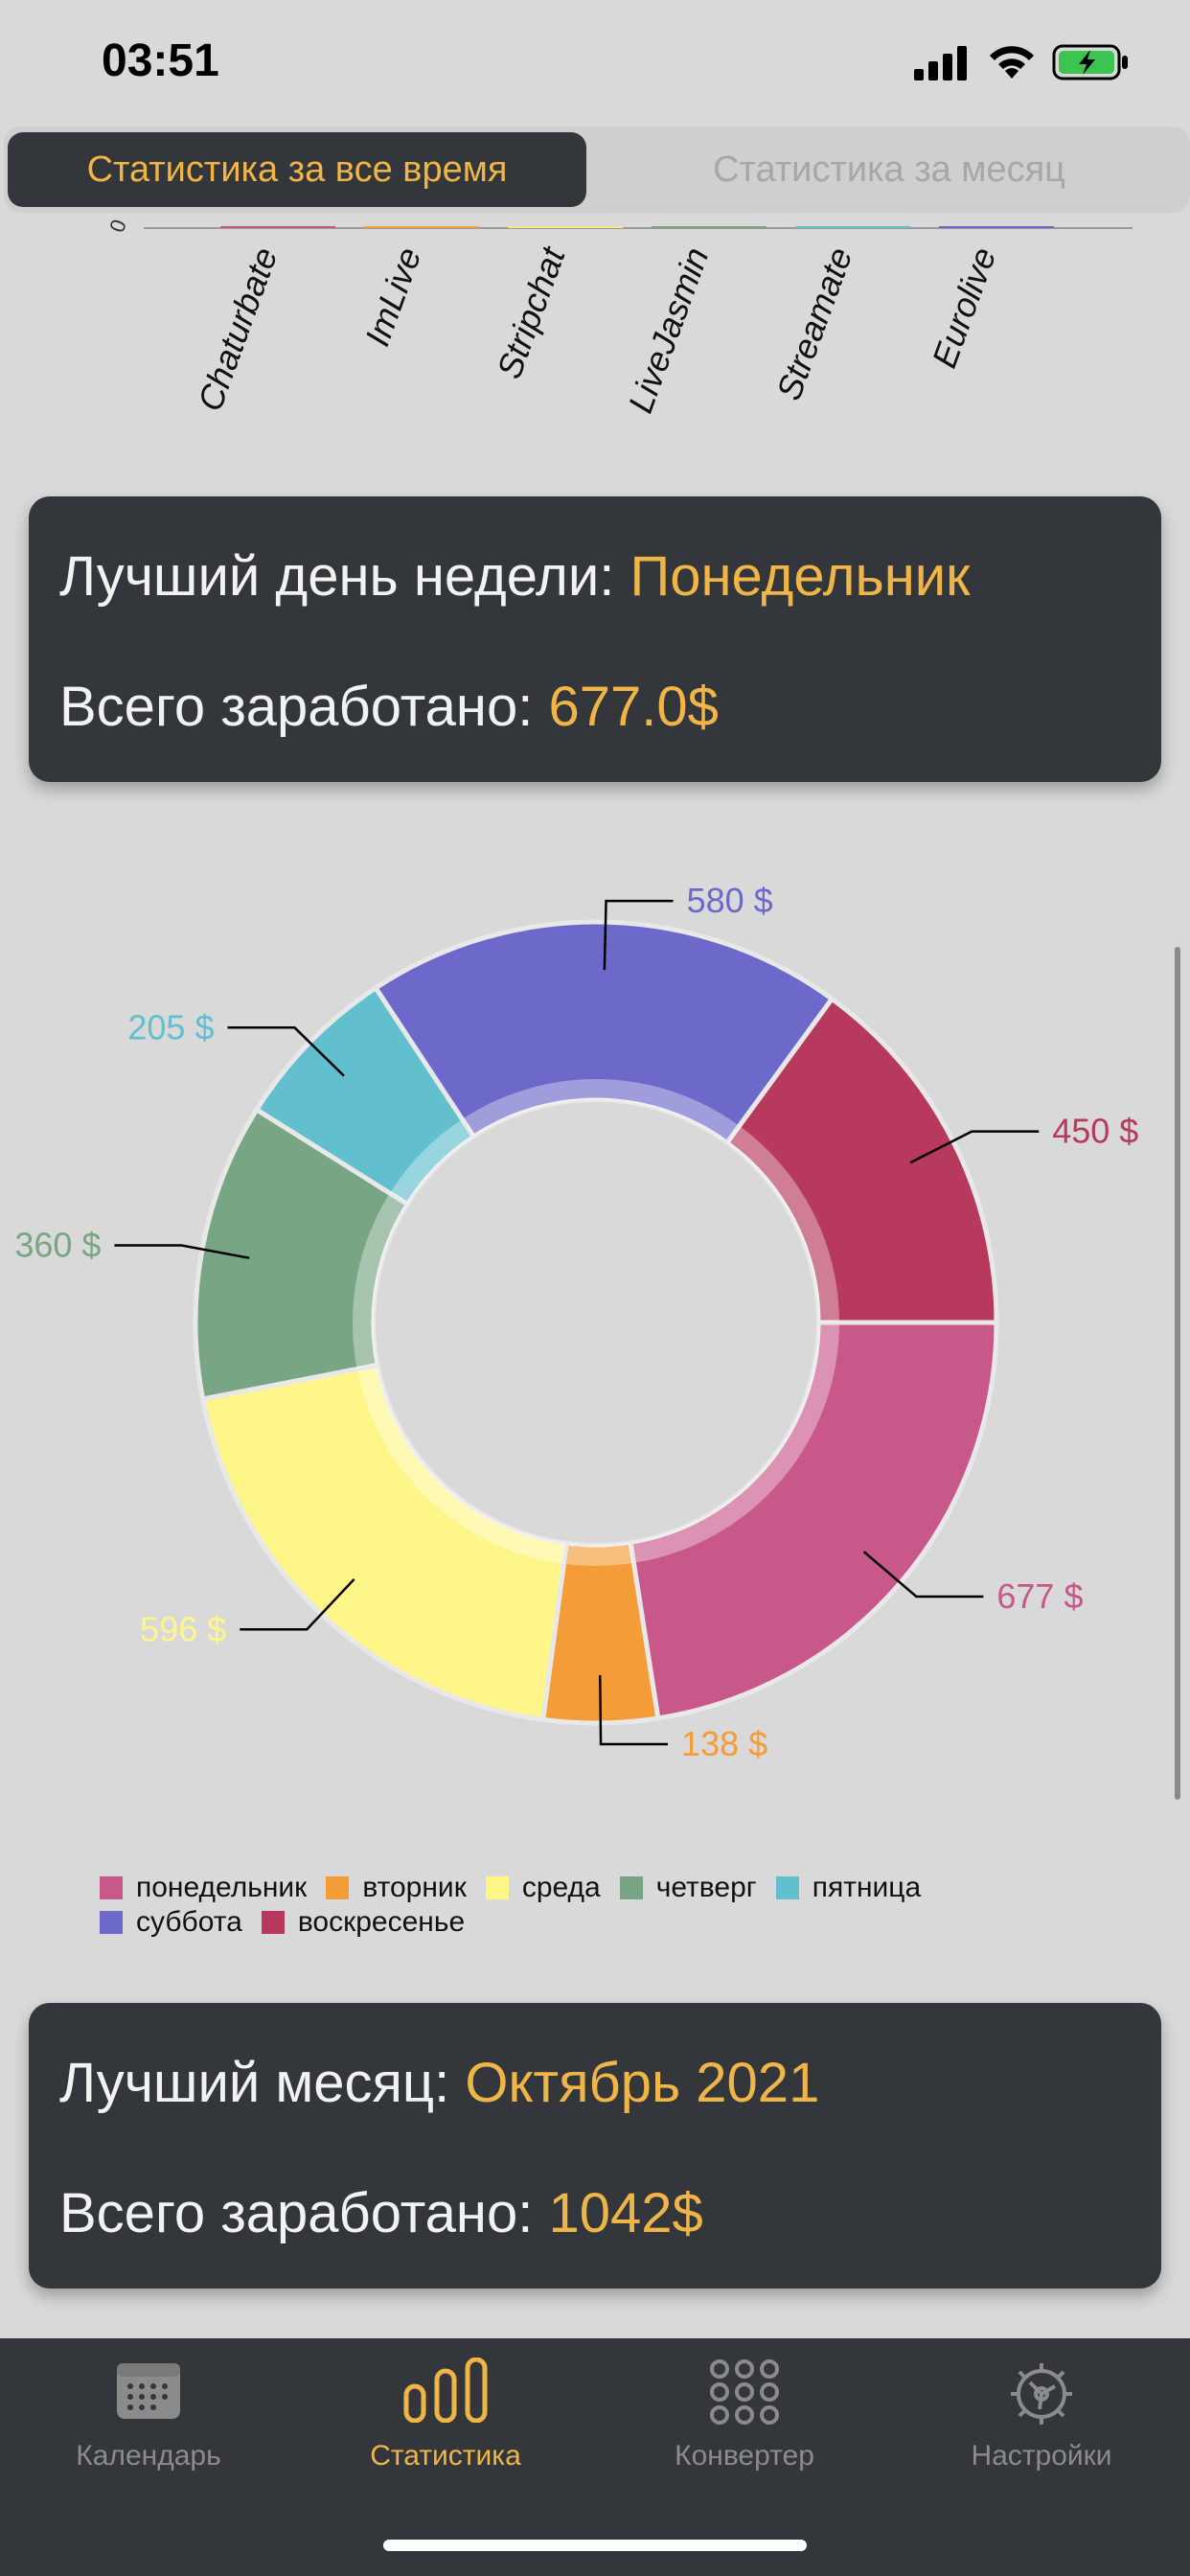 Image resolution: width=1190 pixels, height=2576 pixels. I want to click on legend-label: суббота, so click(189, 1922).